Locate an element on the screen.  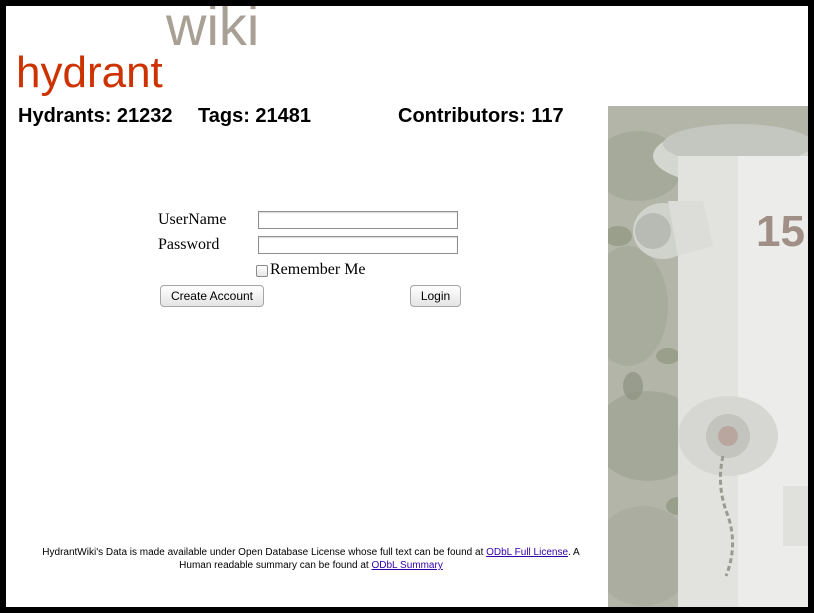
logo-wiki-text: wiki is located at coordinates (213, 31).